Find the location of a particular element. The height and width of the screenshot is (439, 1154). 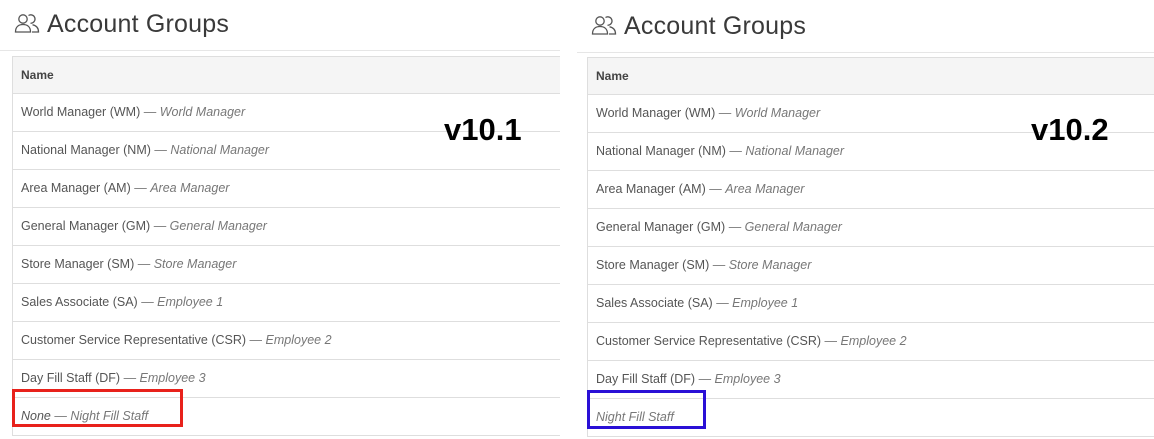

highlight-box-blue is located at coordinates (646, 409).